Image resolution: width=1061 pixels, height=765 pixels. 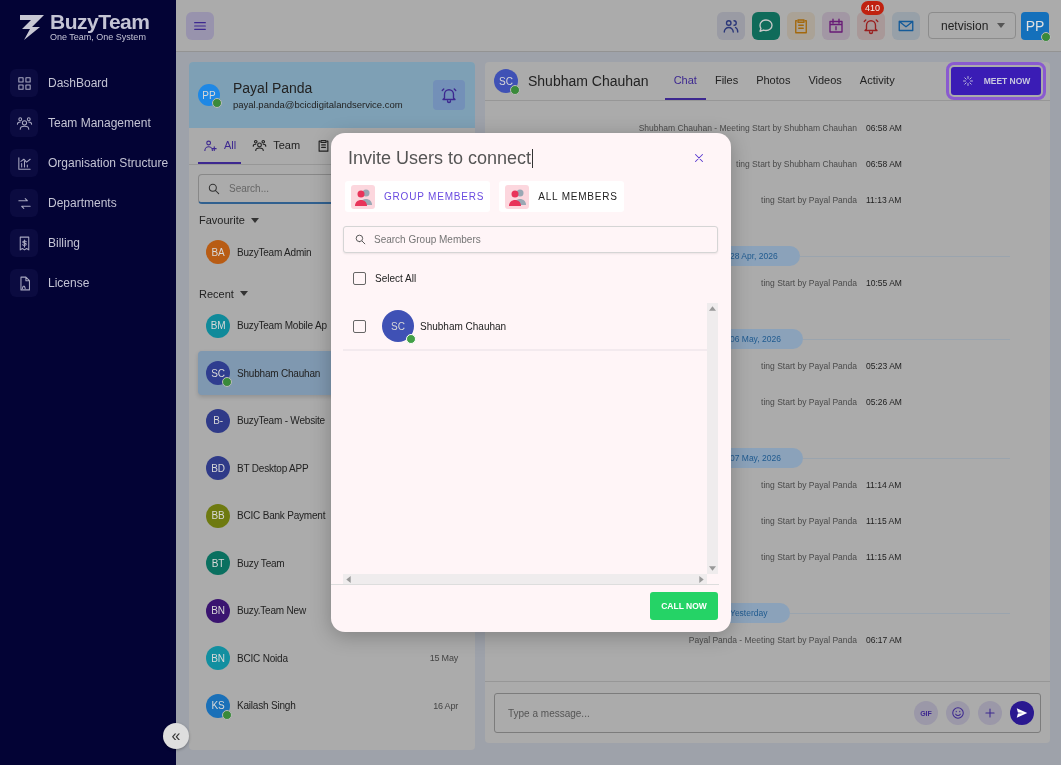 What do you see at coordinates (463, 326) in the screenshot?
I see `member-name: Shubham Chauhan` at bounding box center [463, 326].